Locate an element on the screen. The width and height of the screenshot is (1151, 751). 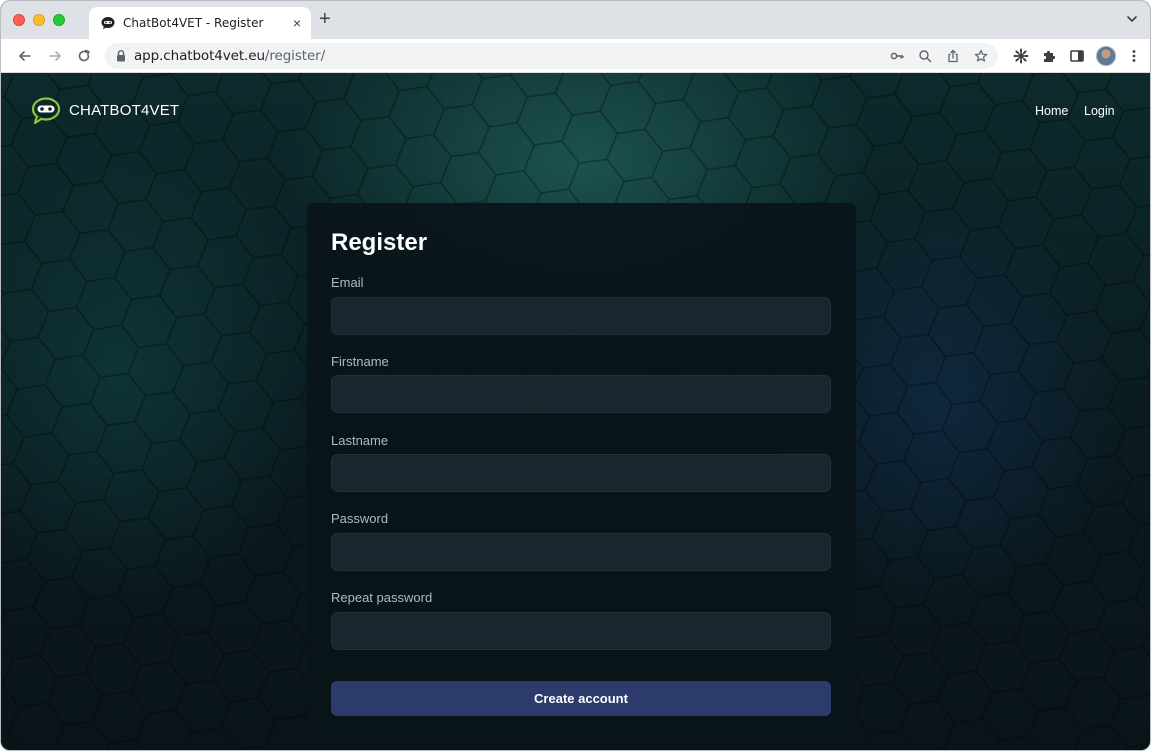
reload-icon is located at coordinates (84, 56).